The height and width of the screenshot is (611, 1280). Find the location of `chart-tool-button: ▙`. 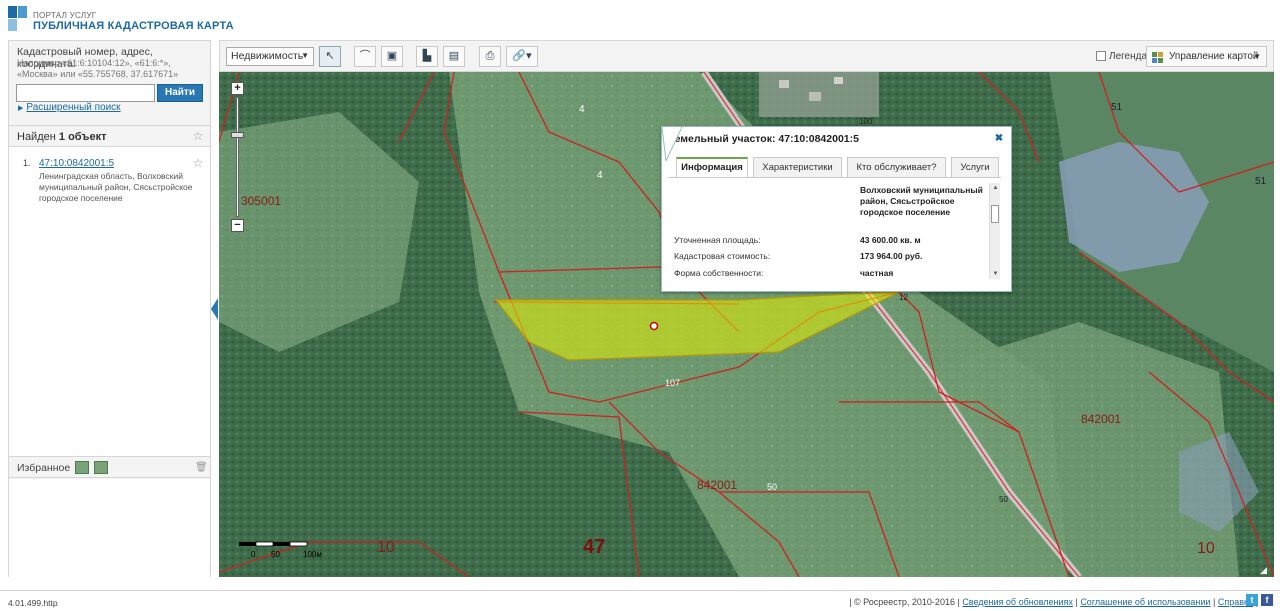

chart-tool-button: ▙ is located at coordinates (427, 56).